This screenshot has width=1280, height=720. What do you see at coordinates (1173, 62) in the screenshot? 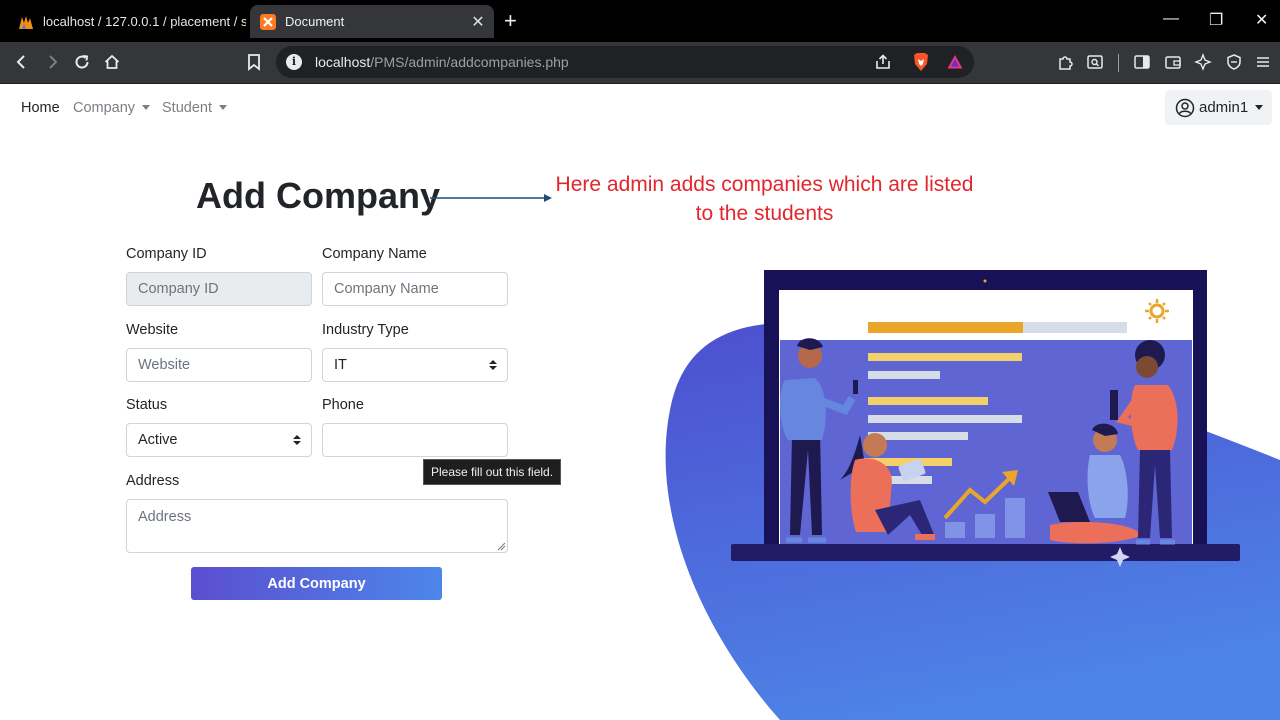
I see `wallet-icon` at bounding box center [1173, 62].